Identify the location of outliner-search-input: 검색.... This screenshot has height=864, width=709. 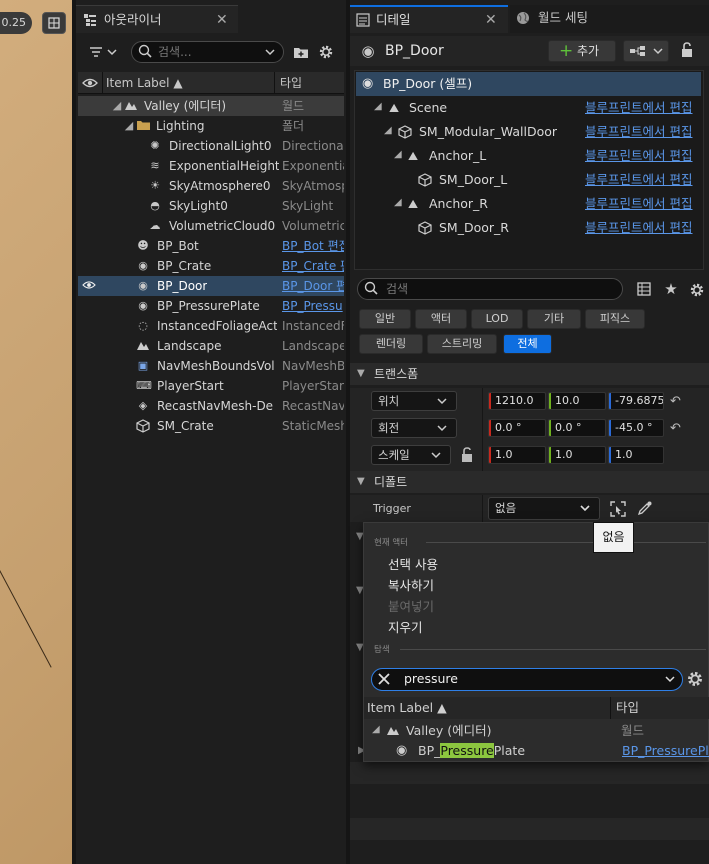
(207, 52).